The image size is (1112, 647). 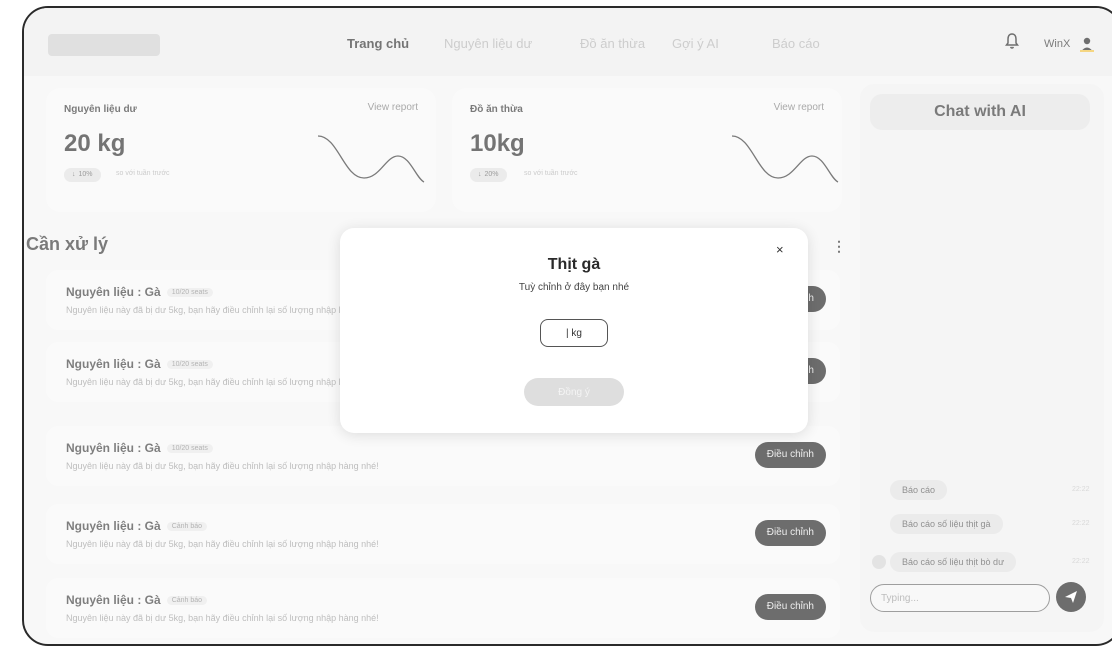 I want to click on quantity-input, so click(x=574, y=333).